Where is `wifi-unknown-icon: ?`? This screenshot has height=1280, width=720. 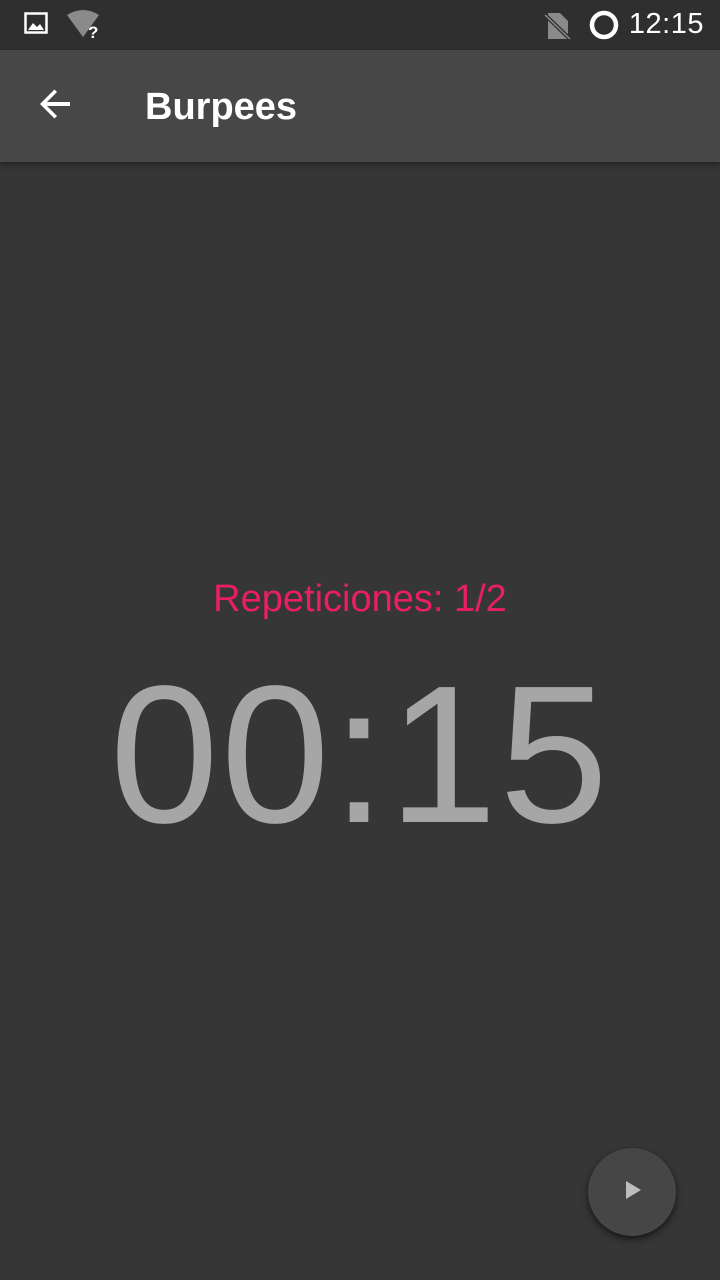 wifi-unknown-icon: ? is located at coordinates (84, 27).